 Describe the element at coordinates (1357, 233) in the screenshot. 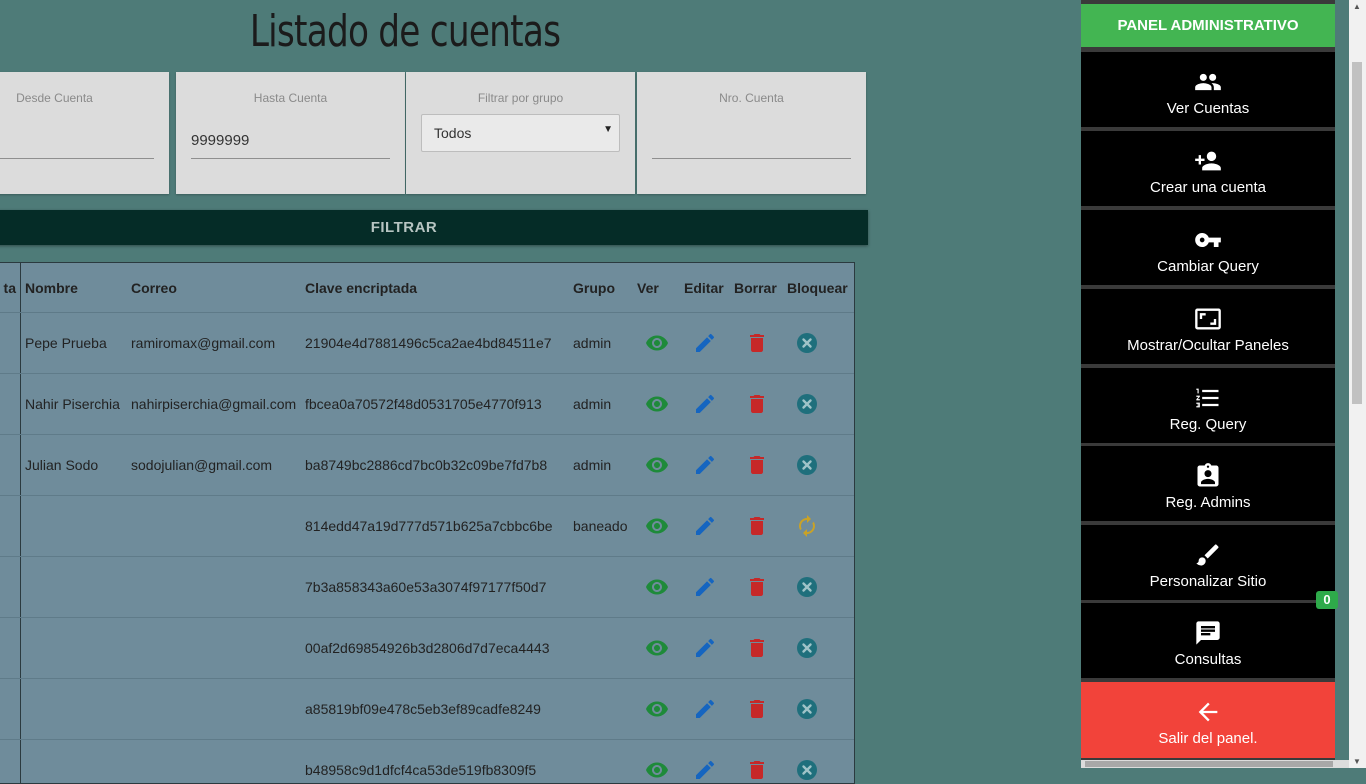

I see `scroll-thumb` at that location.